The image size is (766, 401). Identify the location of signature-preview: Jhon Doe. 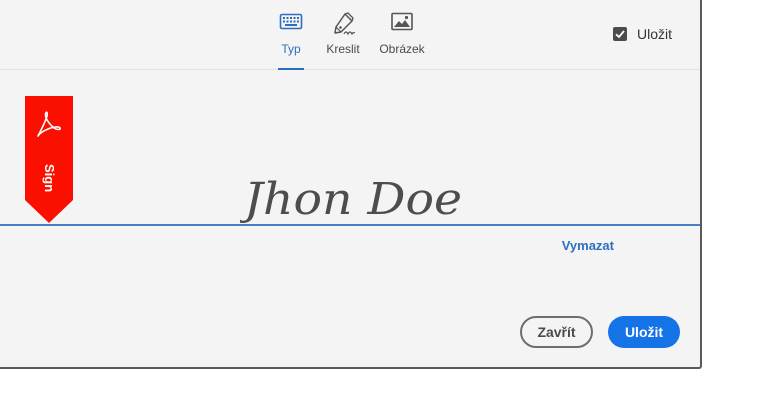
(355, 193).